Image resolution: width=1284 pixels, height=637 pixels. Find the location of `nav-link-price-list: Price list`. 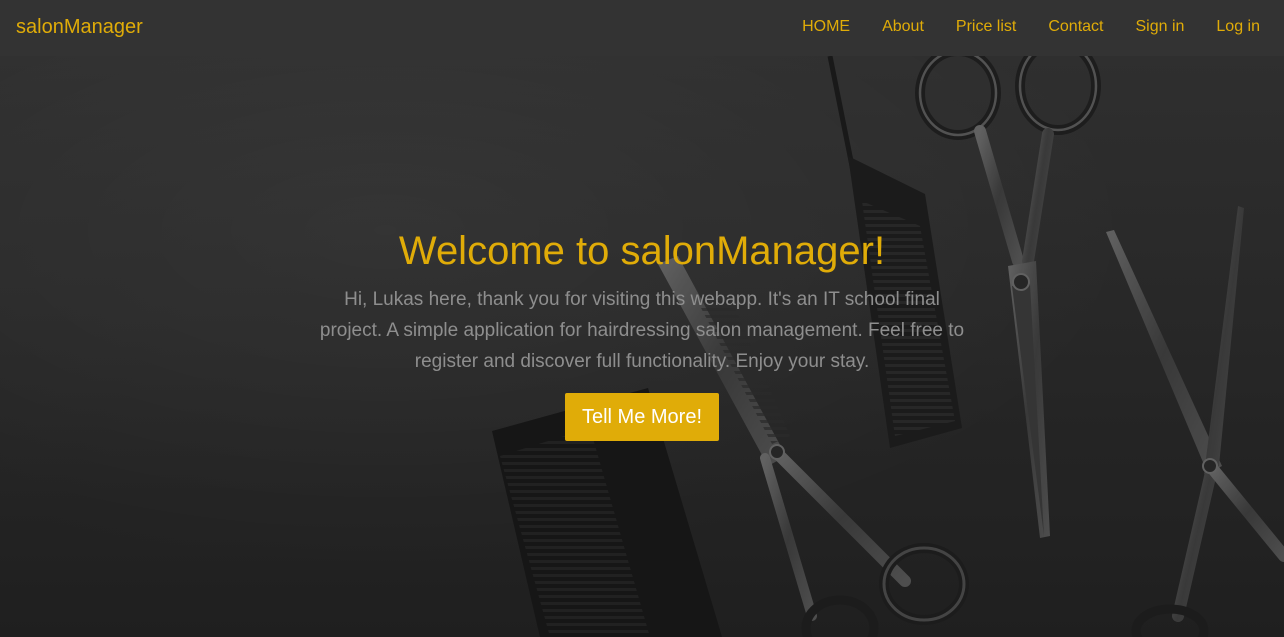

nav-link-price-list: Price list is located at coordinates (986, 27).